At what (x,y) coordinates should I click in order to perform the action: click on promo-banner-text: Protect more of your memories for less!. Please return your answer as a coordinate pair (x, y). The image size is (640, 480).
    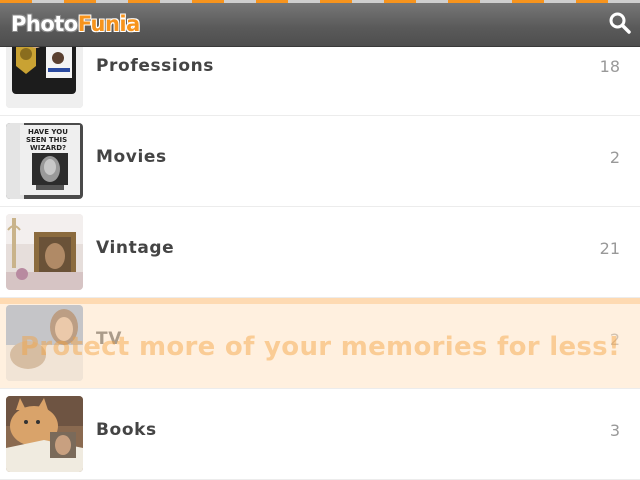
    Looking at the image, I should click on (320, 347).